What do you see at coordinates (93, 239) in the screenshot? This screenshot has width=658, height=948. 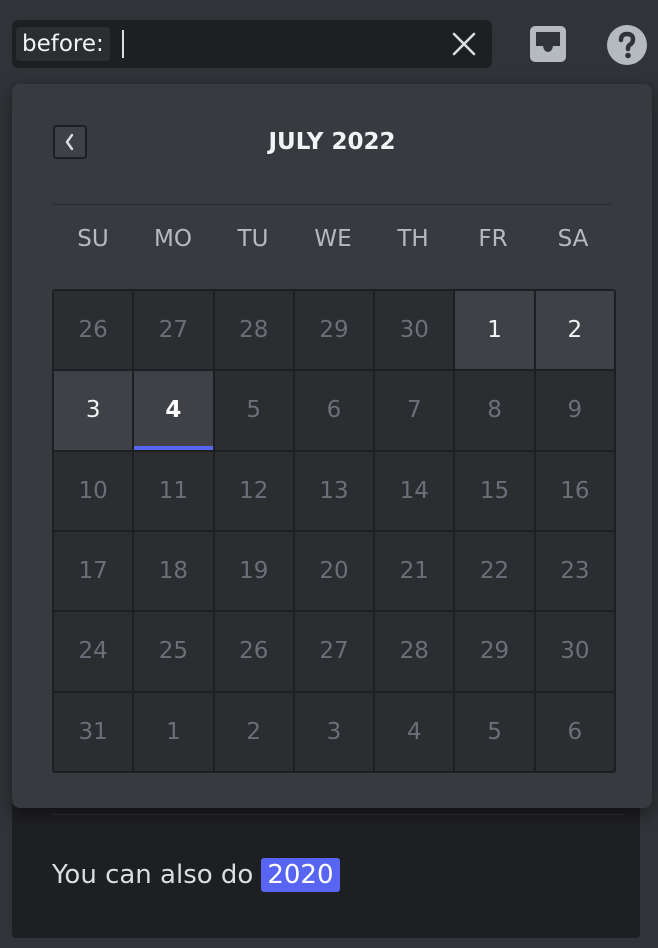 I see `weekday-label: SU` at bounding box center [93, 239].